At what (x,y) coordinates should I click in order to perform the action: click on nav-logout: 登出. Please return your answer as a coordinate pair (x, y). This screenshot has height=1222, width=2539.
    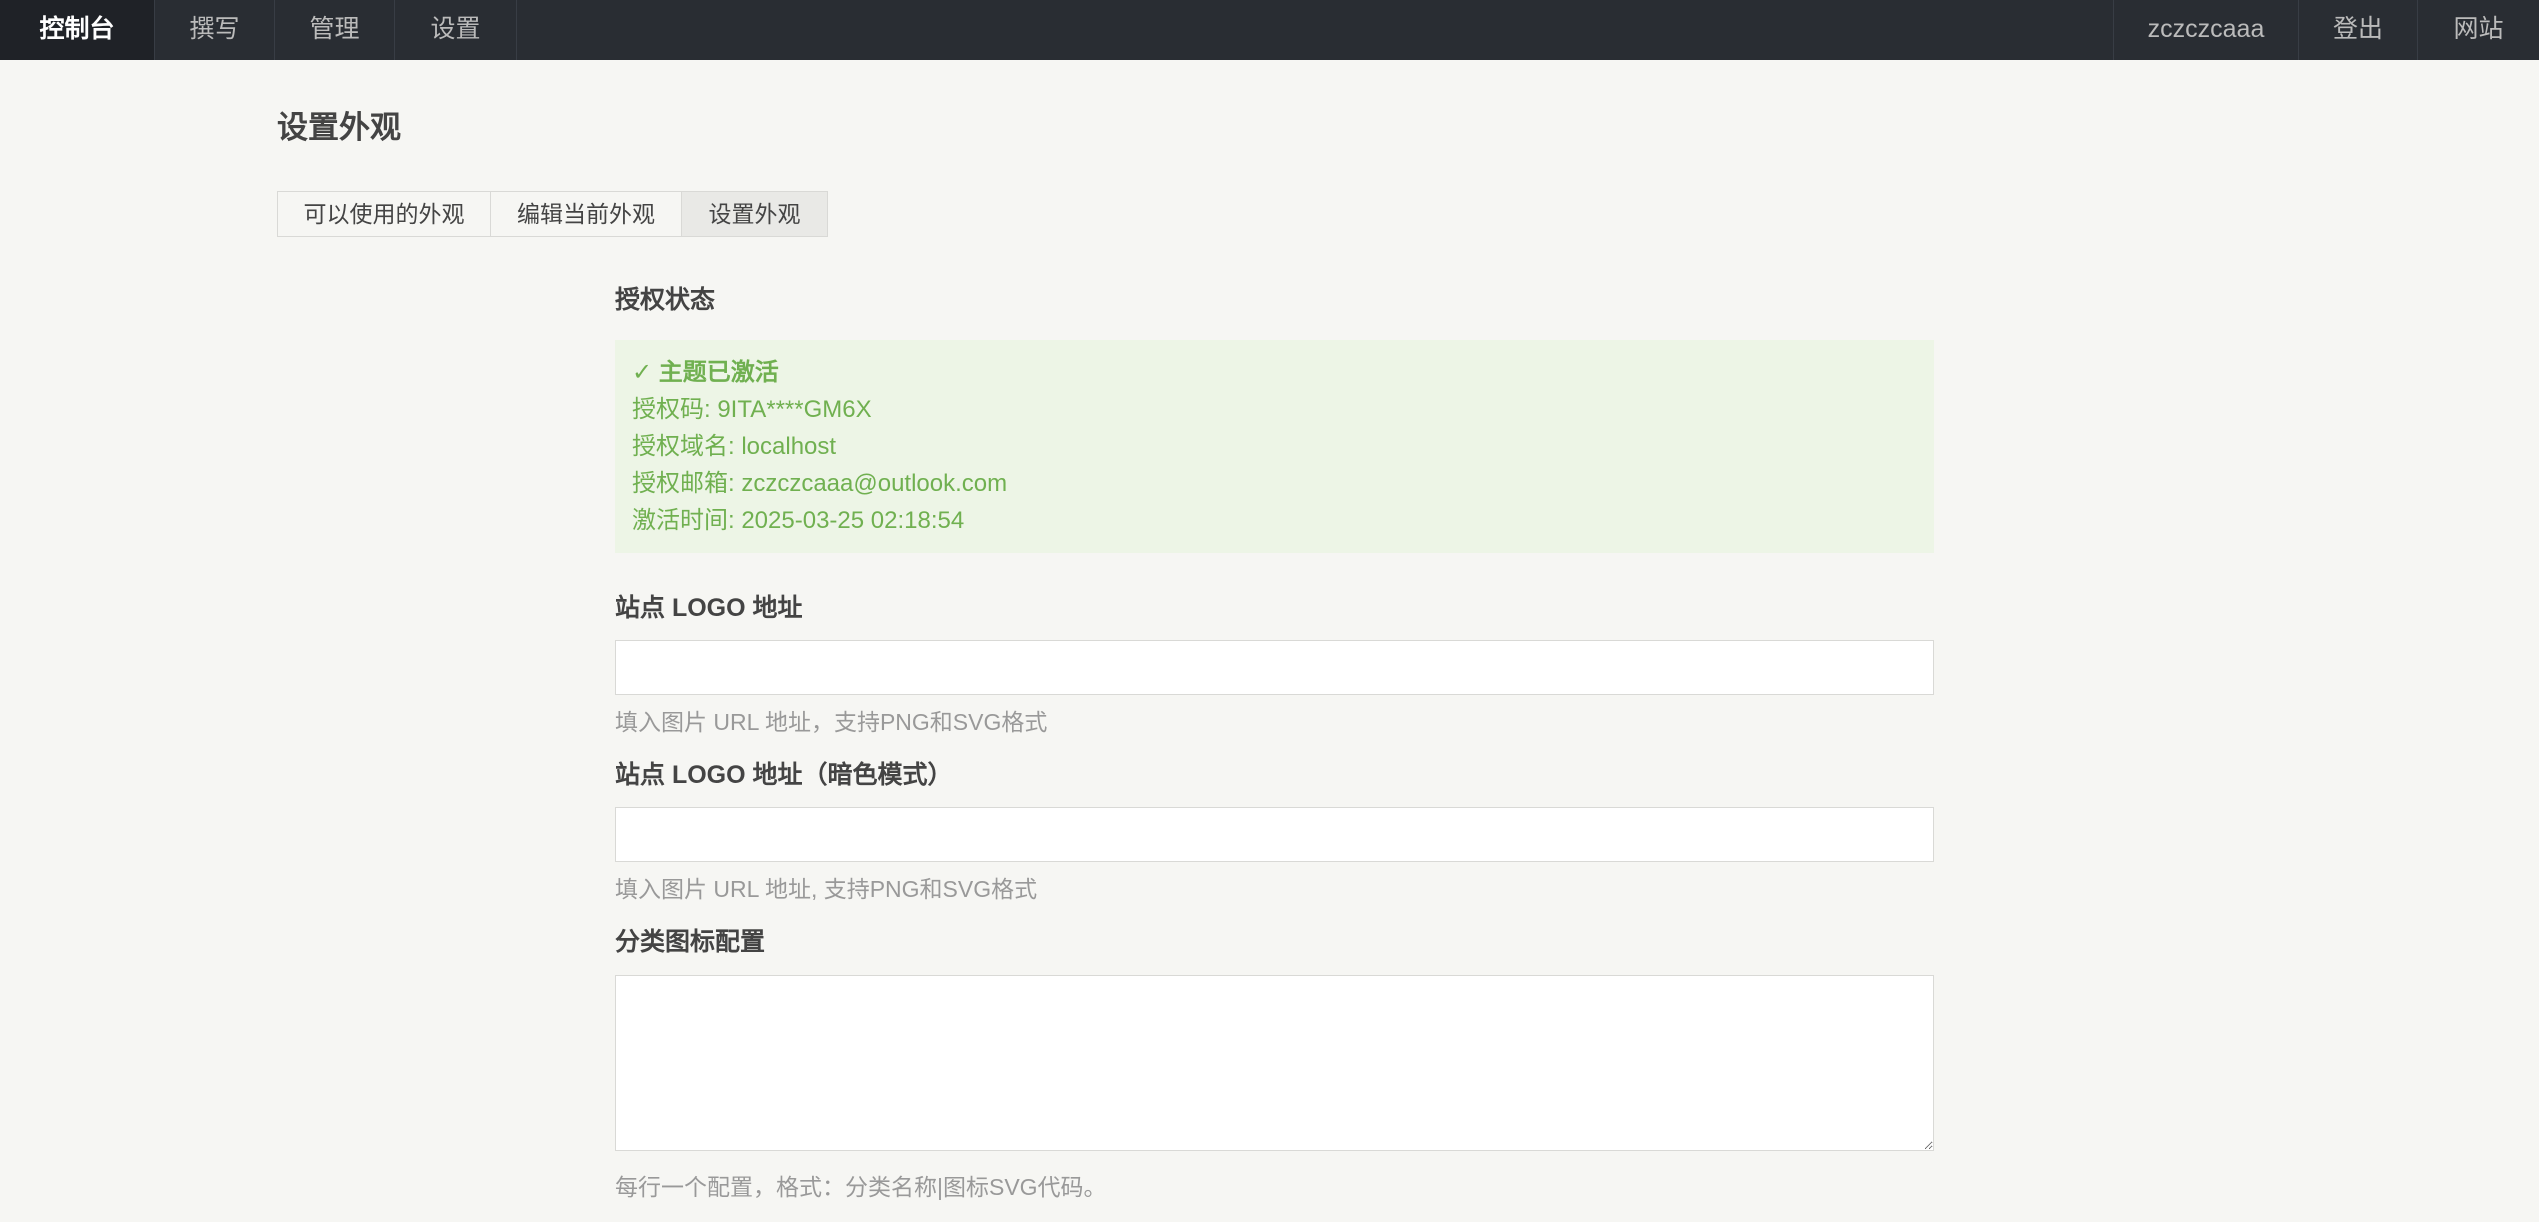
    Looking at the image, I should click on (2357, 30).